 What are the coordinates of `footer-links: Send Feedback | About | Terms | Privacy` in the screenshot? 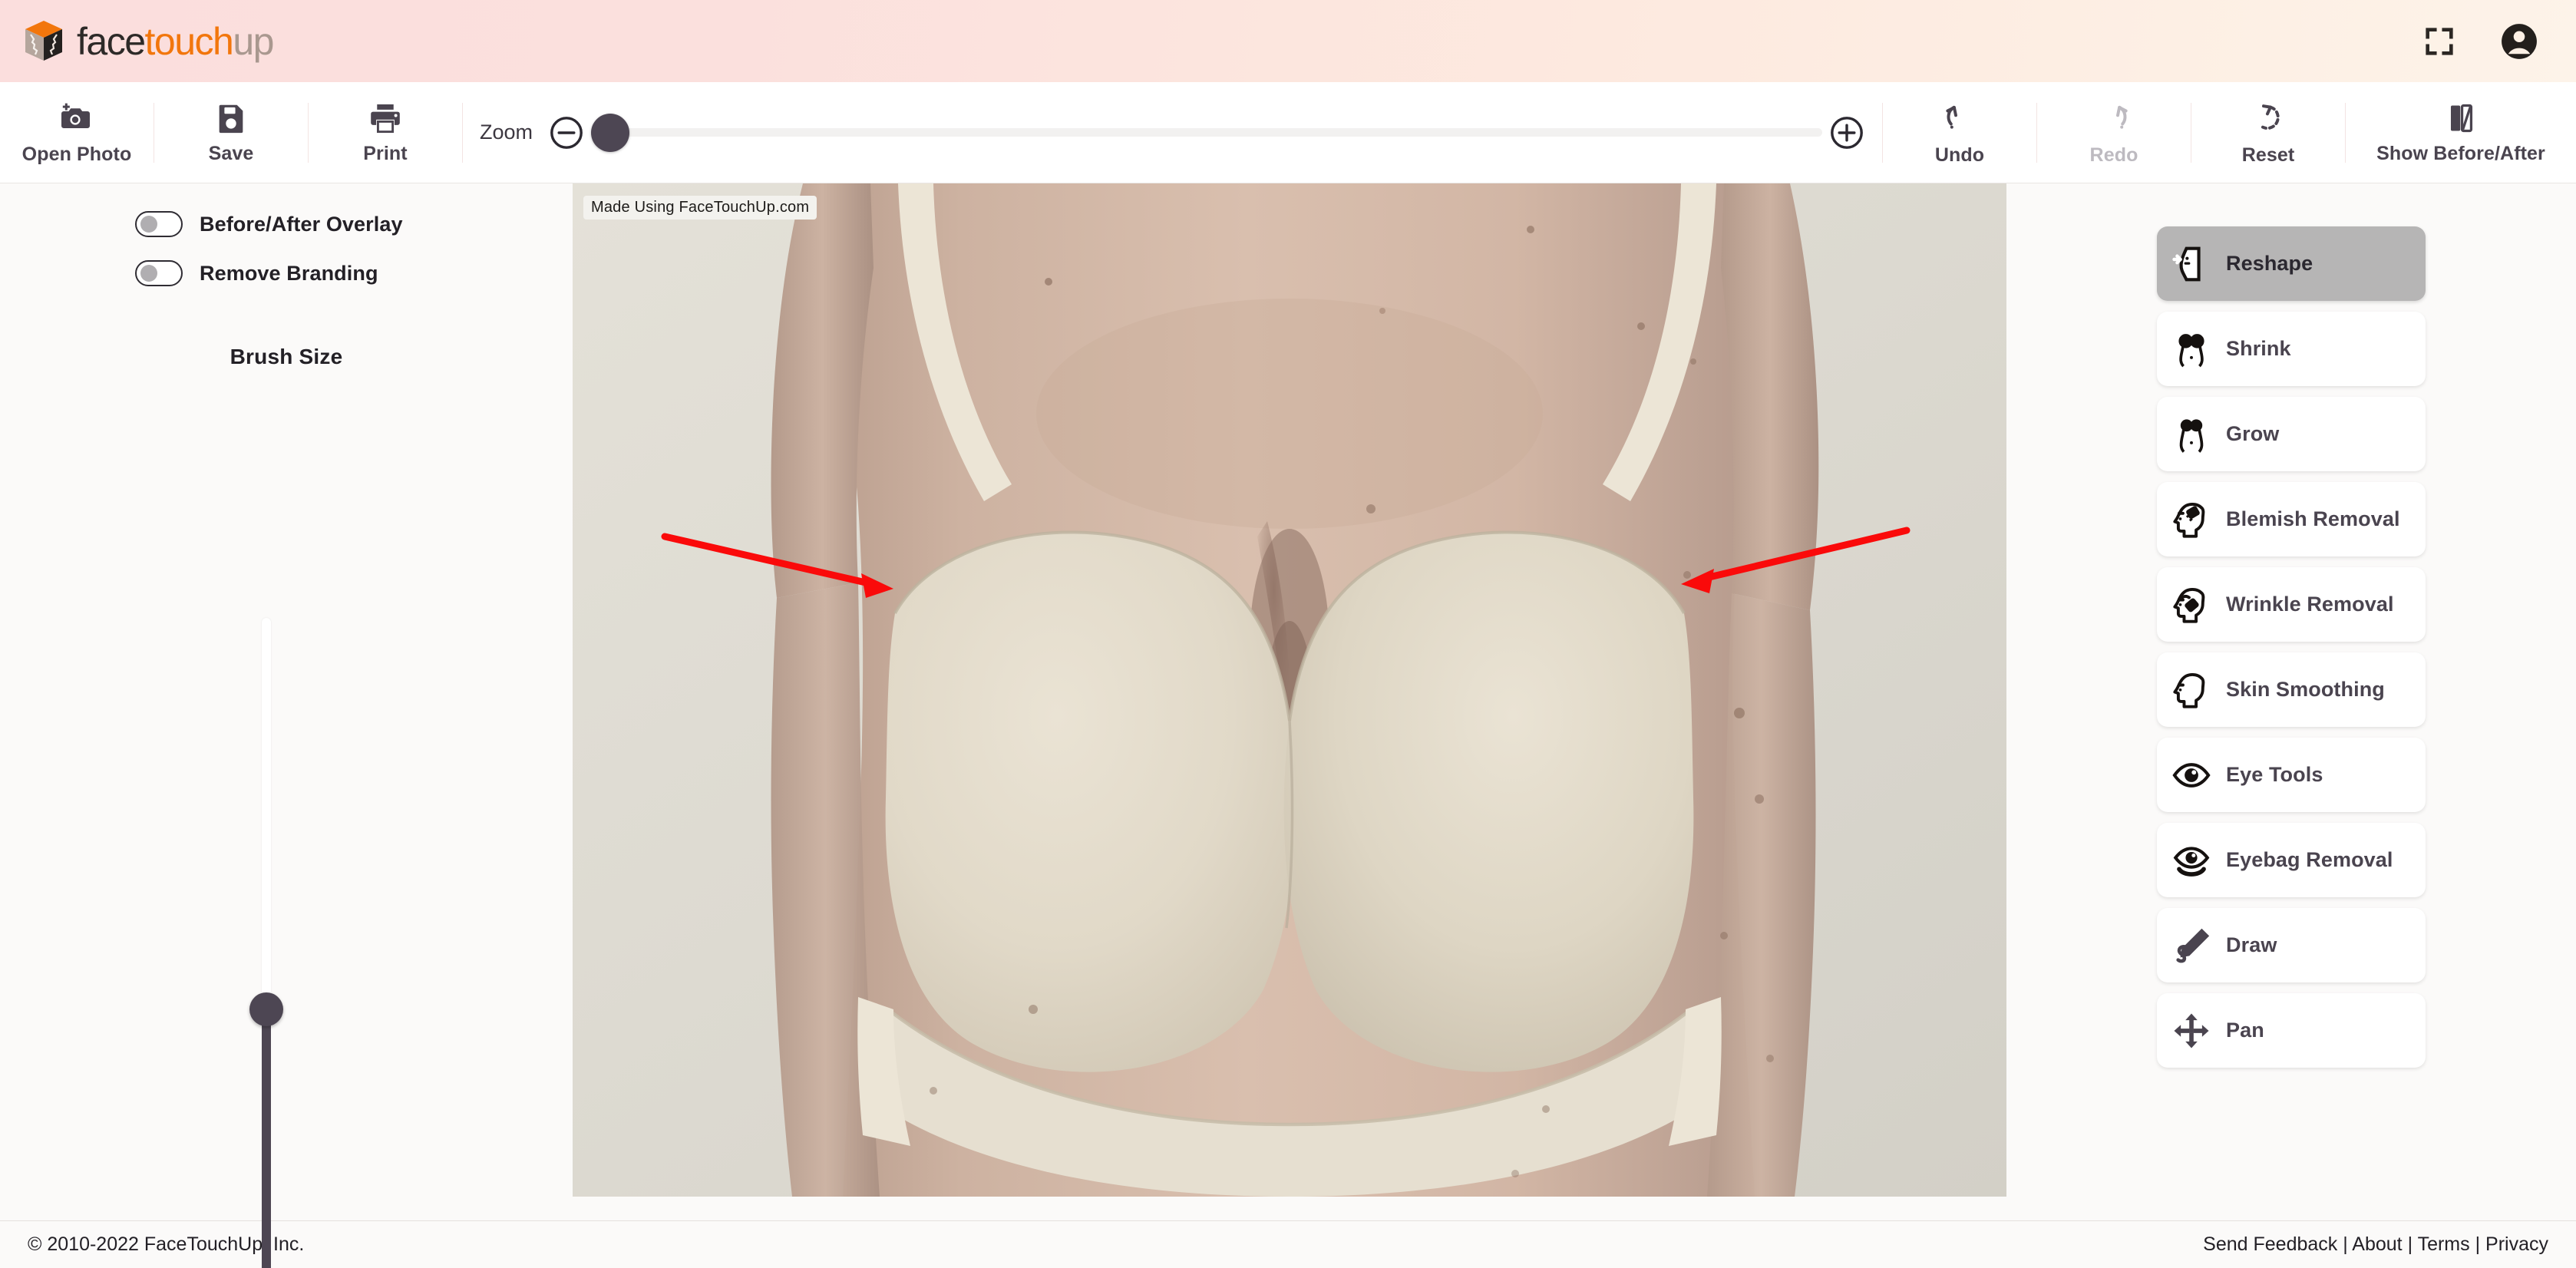 It's located at (2375, 1244).